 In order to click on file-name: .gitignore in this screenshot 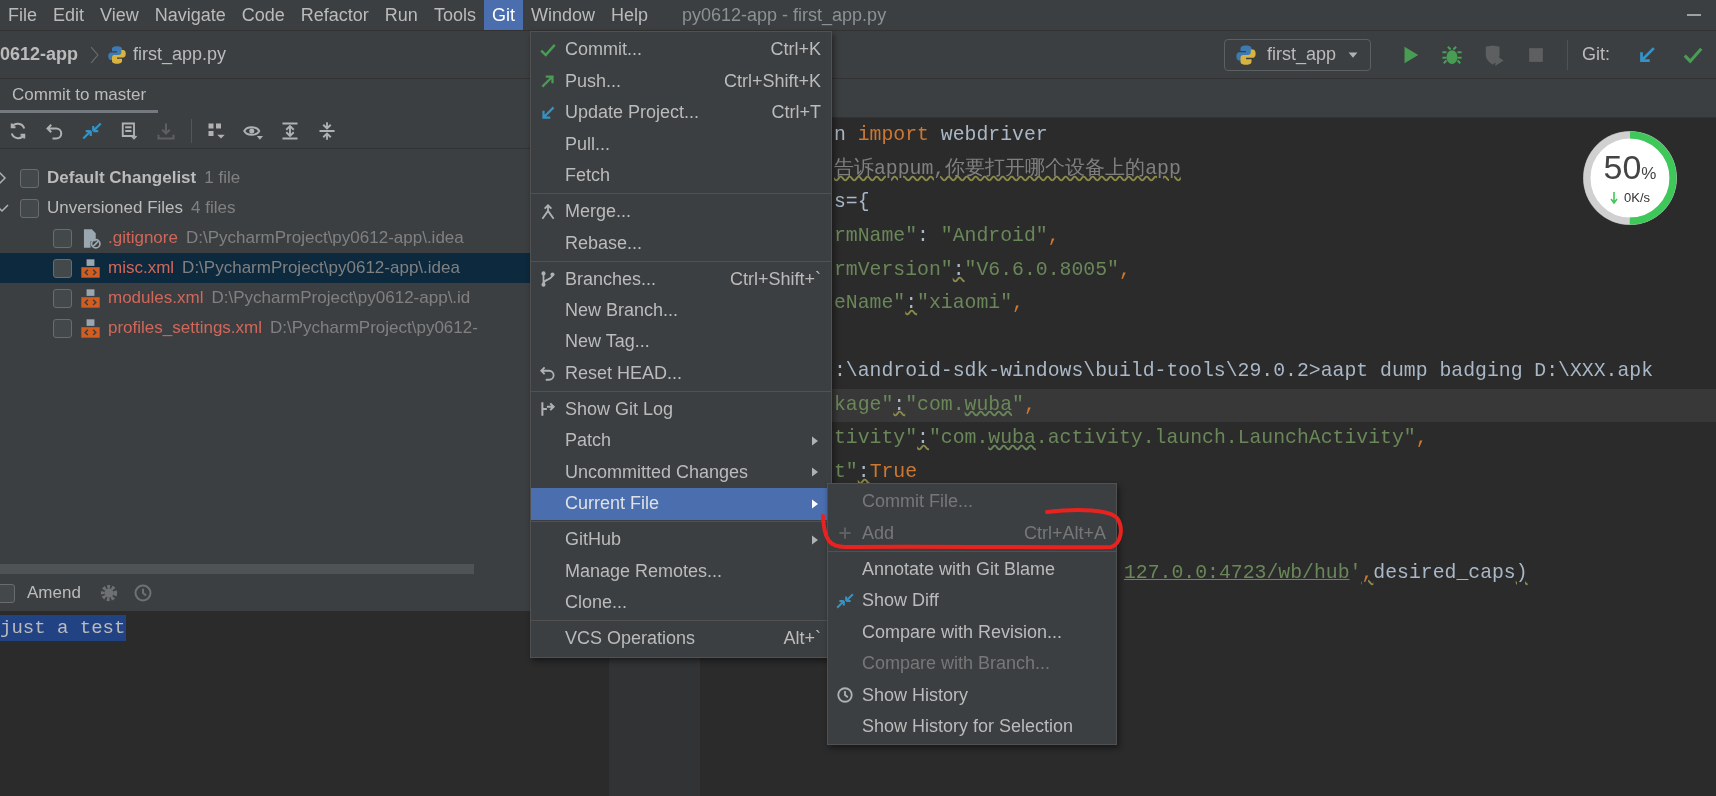, I will do `click(143, 238)`.